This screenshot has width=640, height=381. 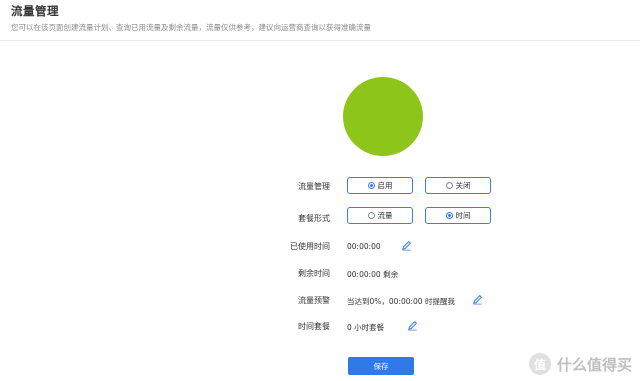 What do you see at coordinates (463, 215) in the screenshot?
I see `time-option-label: 时间` at bounding box center [463, 215].